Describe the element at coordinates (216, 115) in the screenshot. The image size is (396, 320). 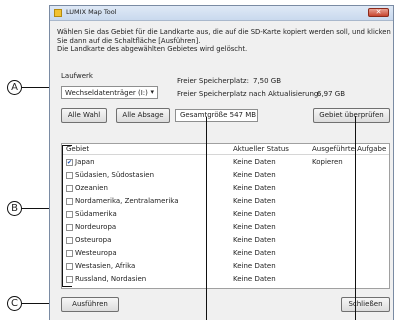
I see `total-size-field: Gesamtgröße 547 MB` at that location.